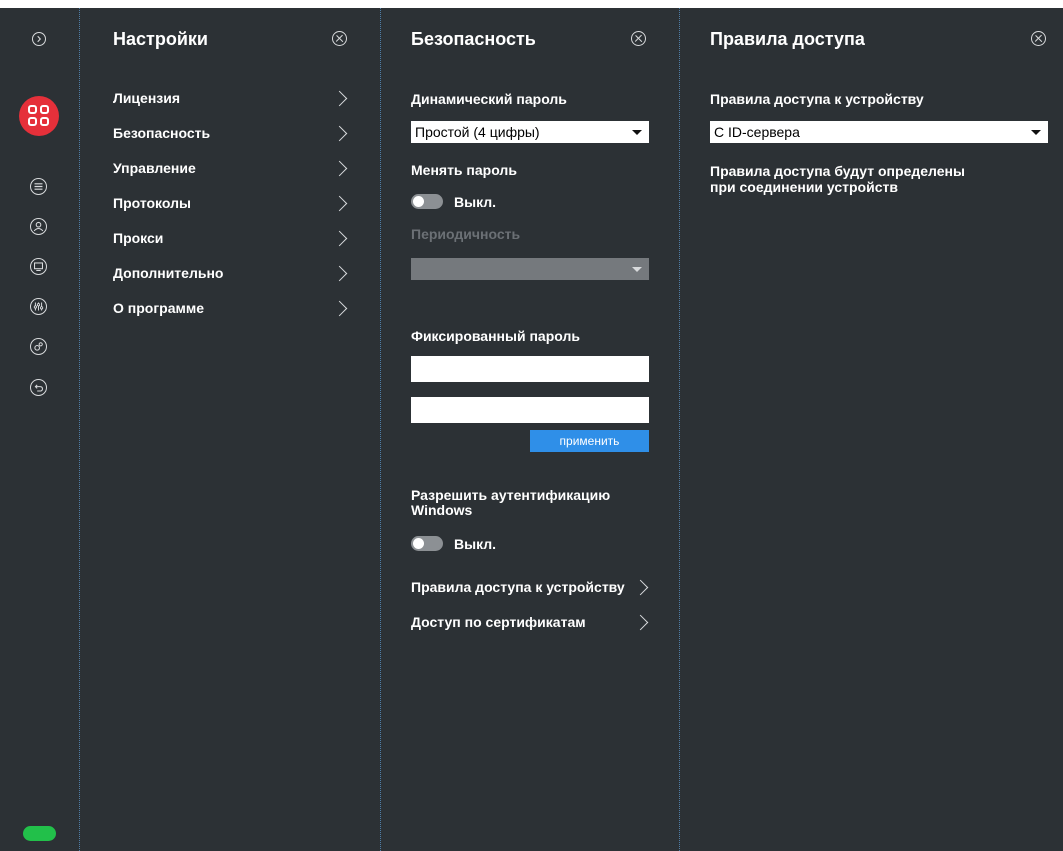 The width and height of the screenshot is (1063, 851). I want to click on settings-title: Настройки, so click(160, 39).